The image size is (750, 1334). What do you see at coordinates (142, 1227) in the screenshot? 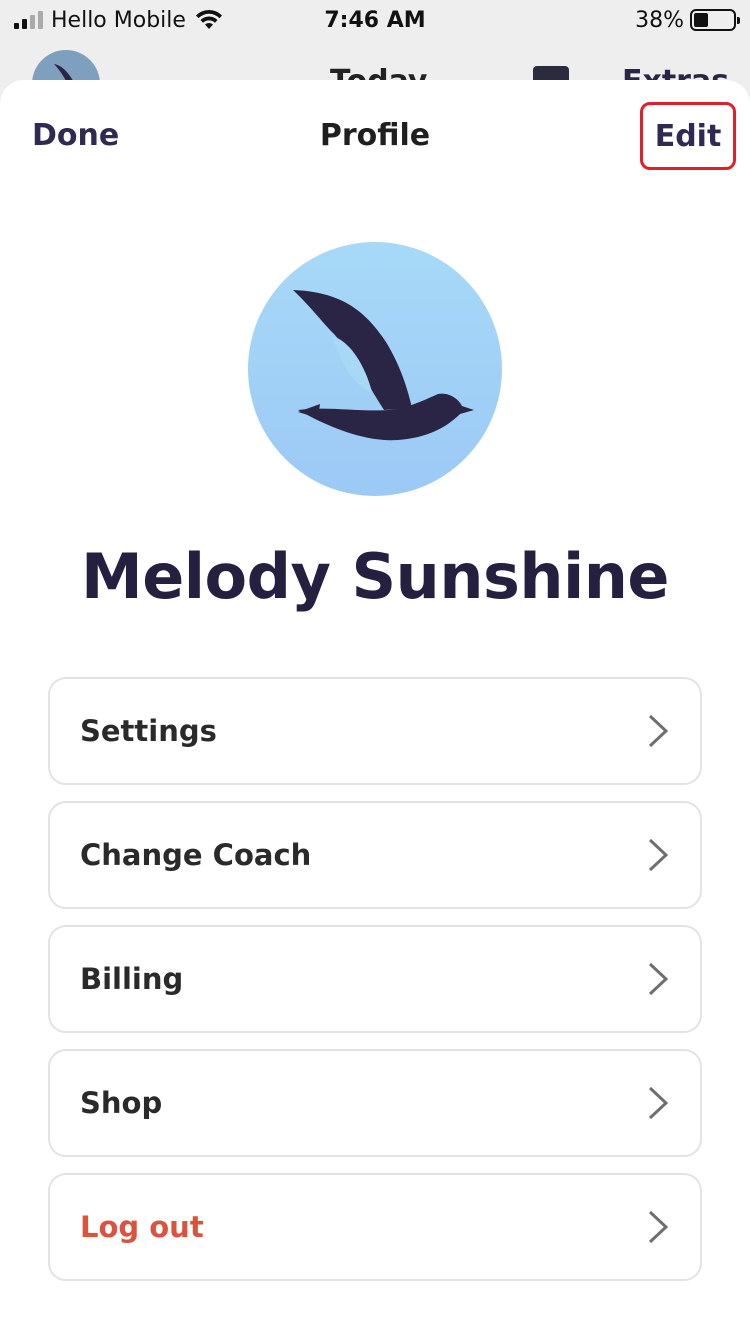
I see `menu-item-label: Log out` at bounding box center [142, 1227].